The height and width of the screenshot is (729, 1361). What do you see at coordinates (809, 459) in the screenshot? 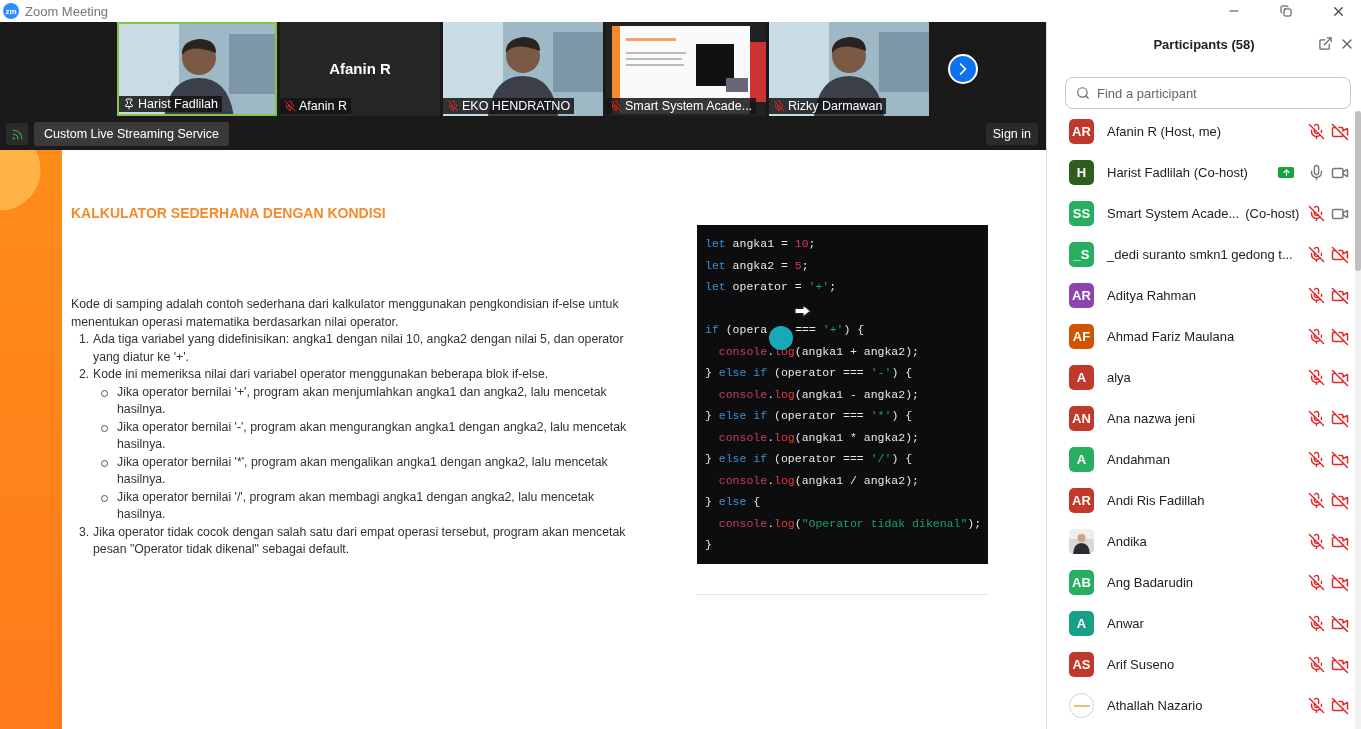
I see `code-line: } else if (operator === '/') {` at bounding box center [809, 459].